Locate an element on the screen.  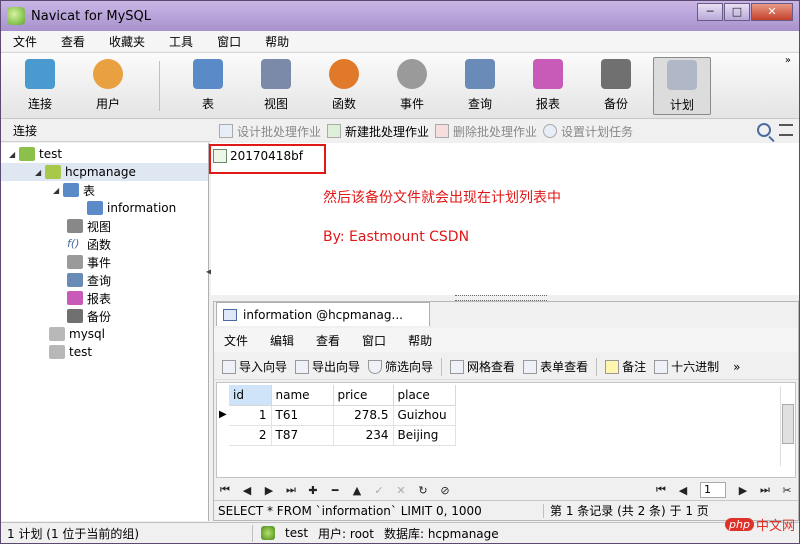
apply-icon: ✓ is located at coordinates (379, 490).